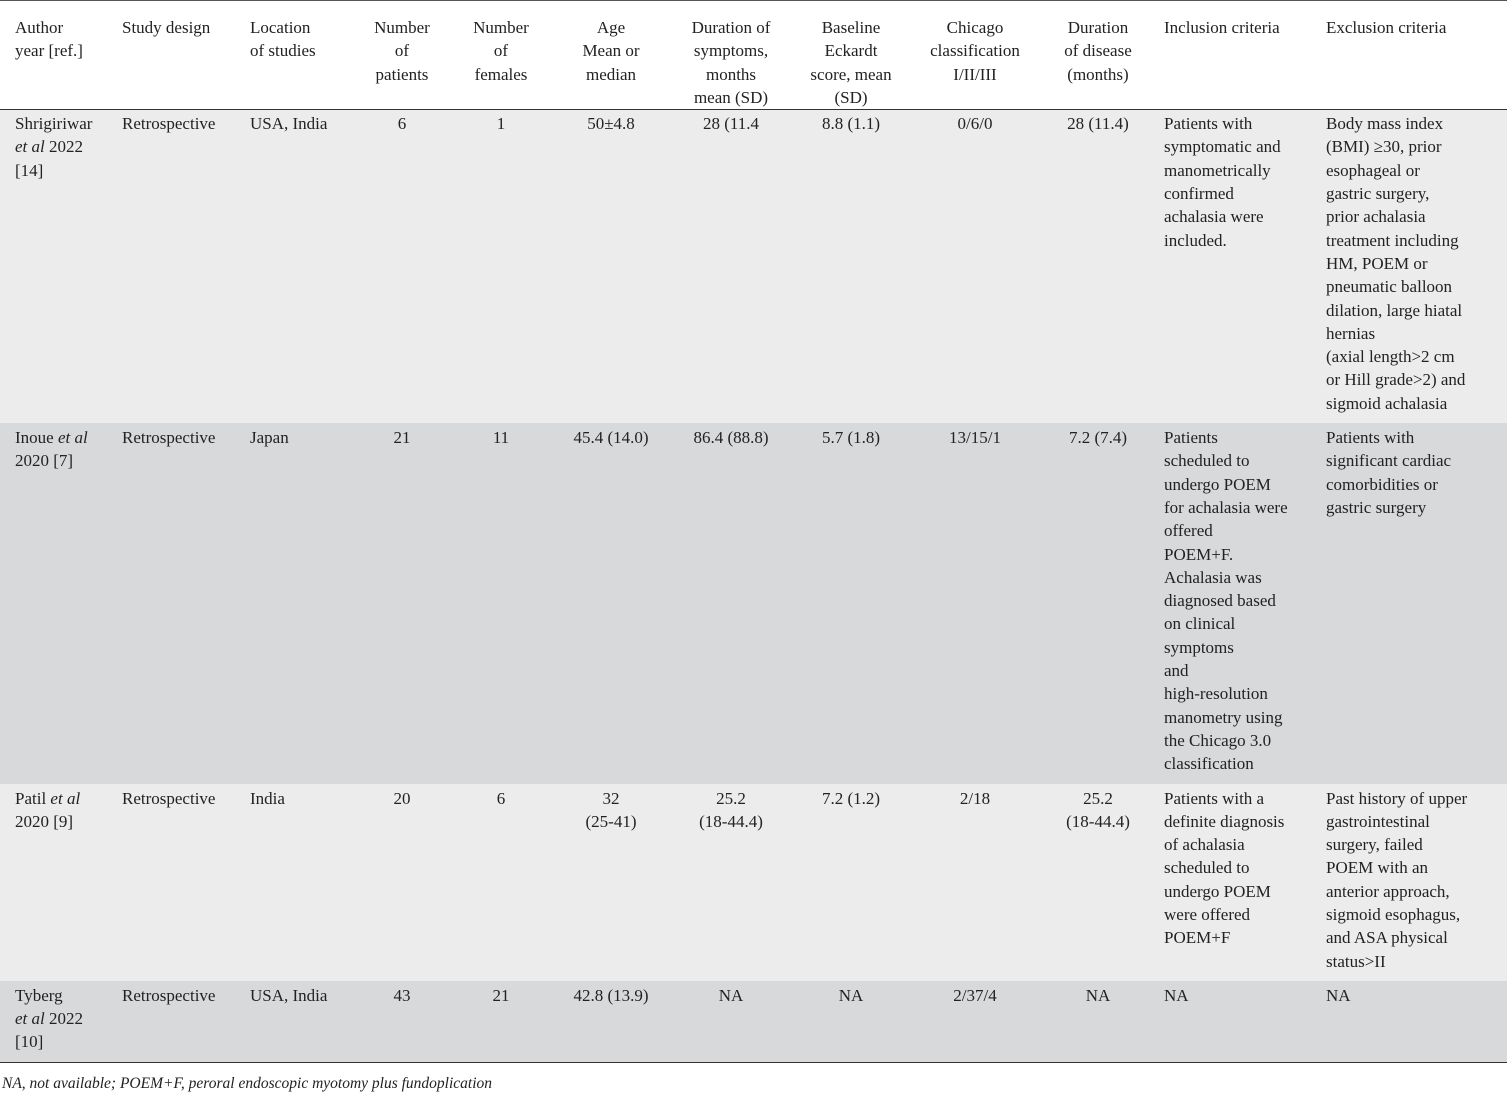 This screenshot has width=1507, height=1095. Describe the element at coordinates (298, 55) in the screenshot. I see `header-location: Location of studies` at that location.